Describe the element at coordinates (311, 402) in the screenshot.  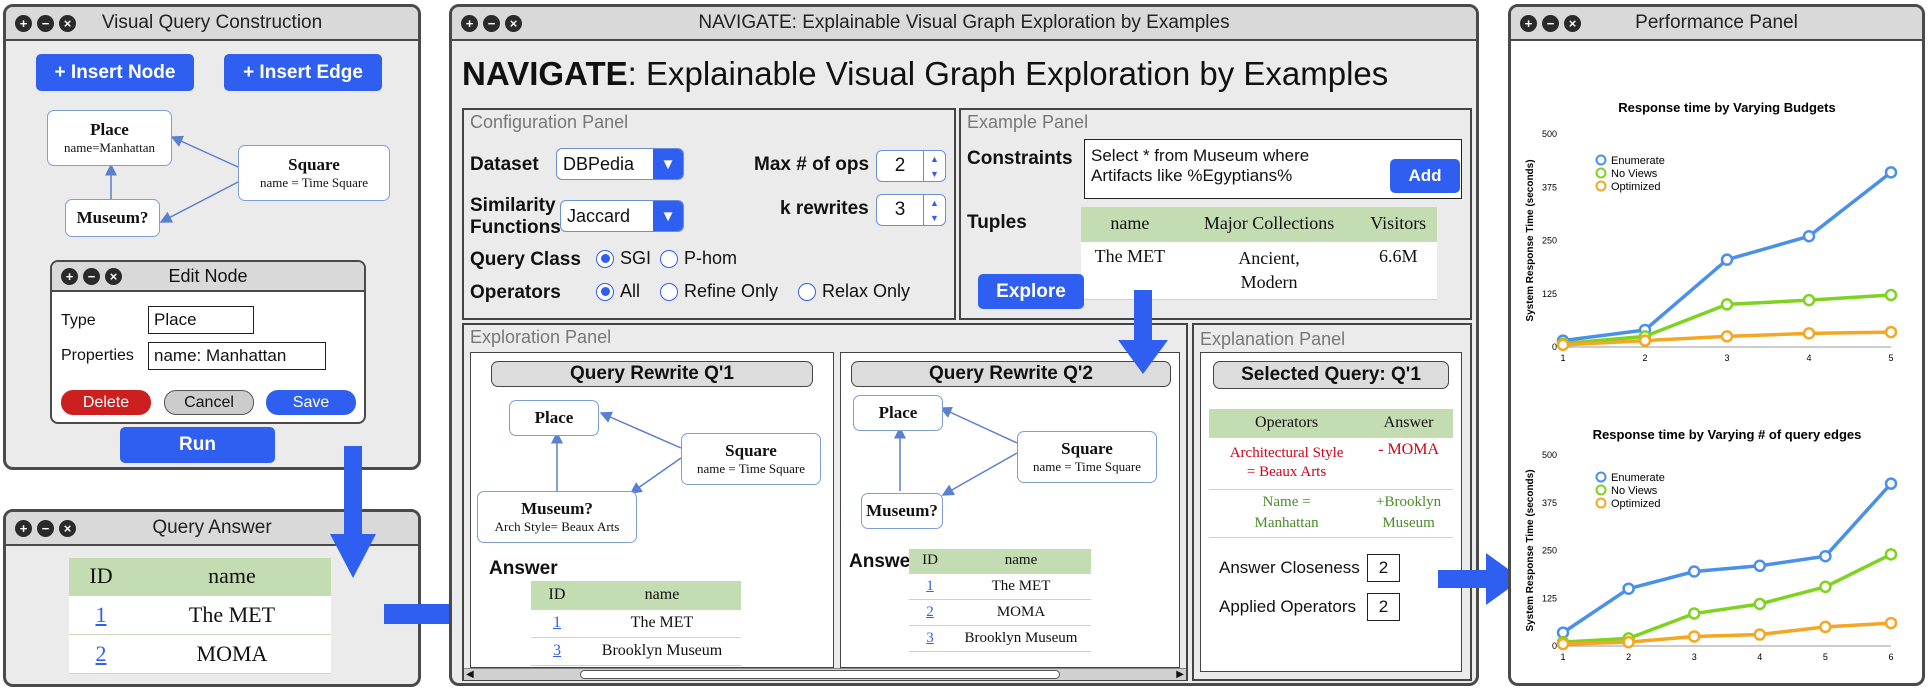
I see `save-button: Save` at that location.